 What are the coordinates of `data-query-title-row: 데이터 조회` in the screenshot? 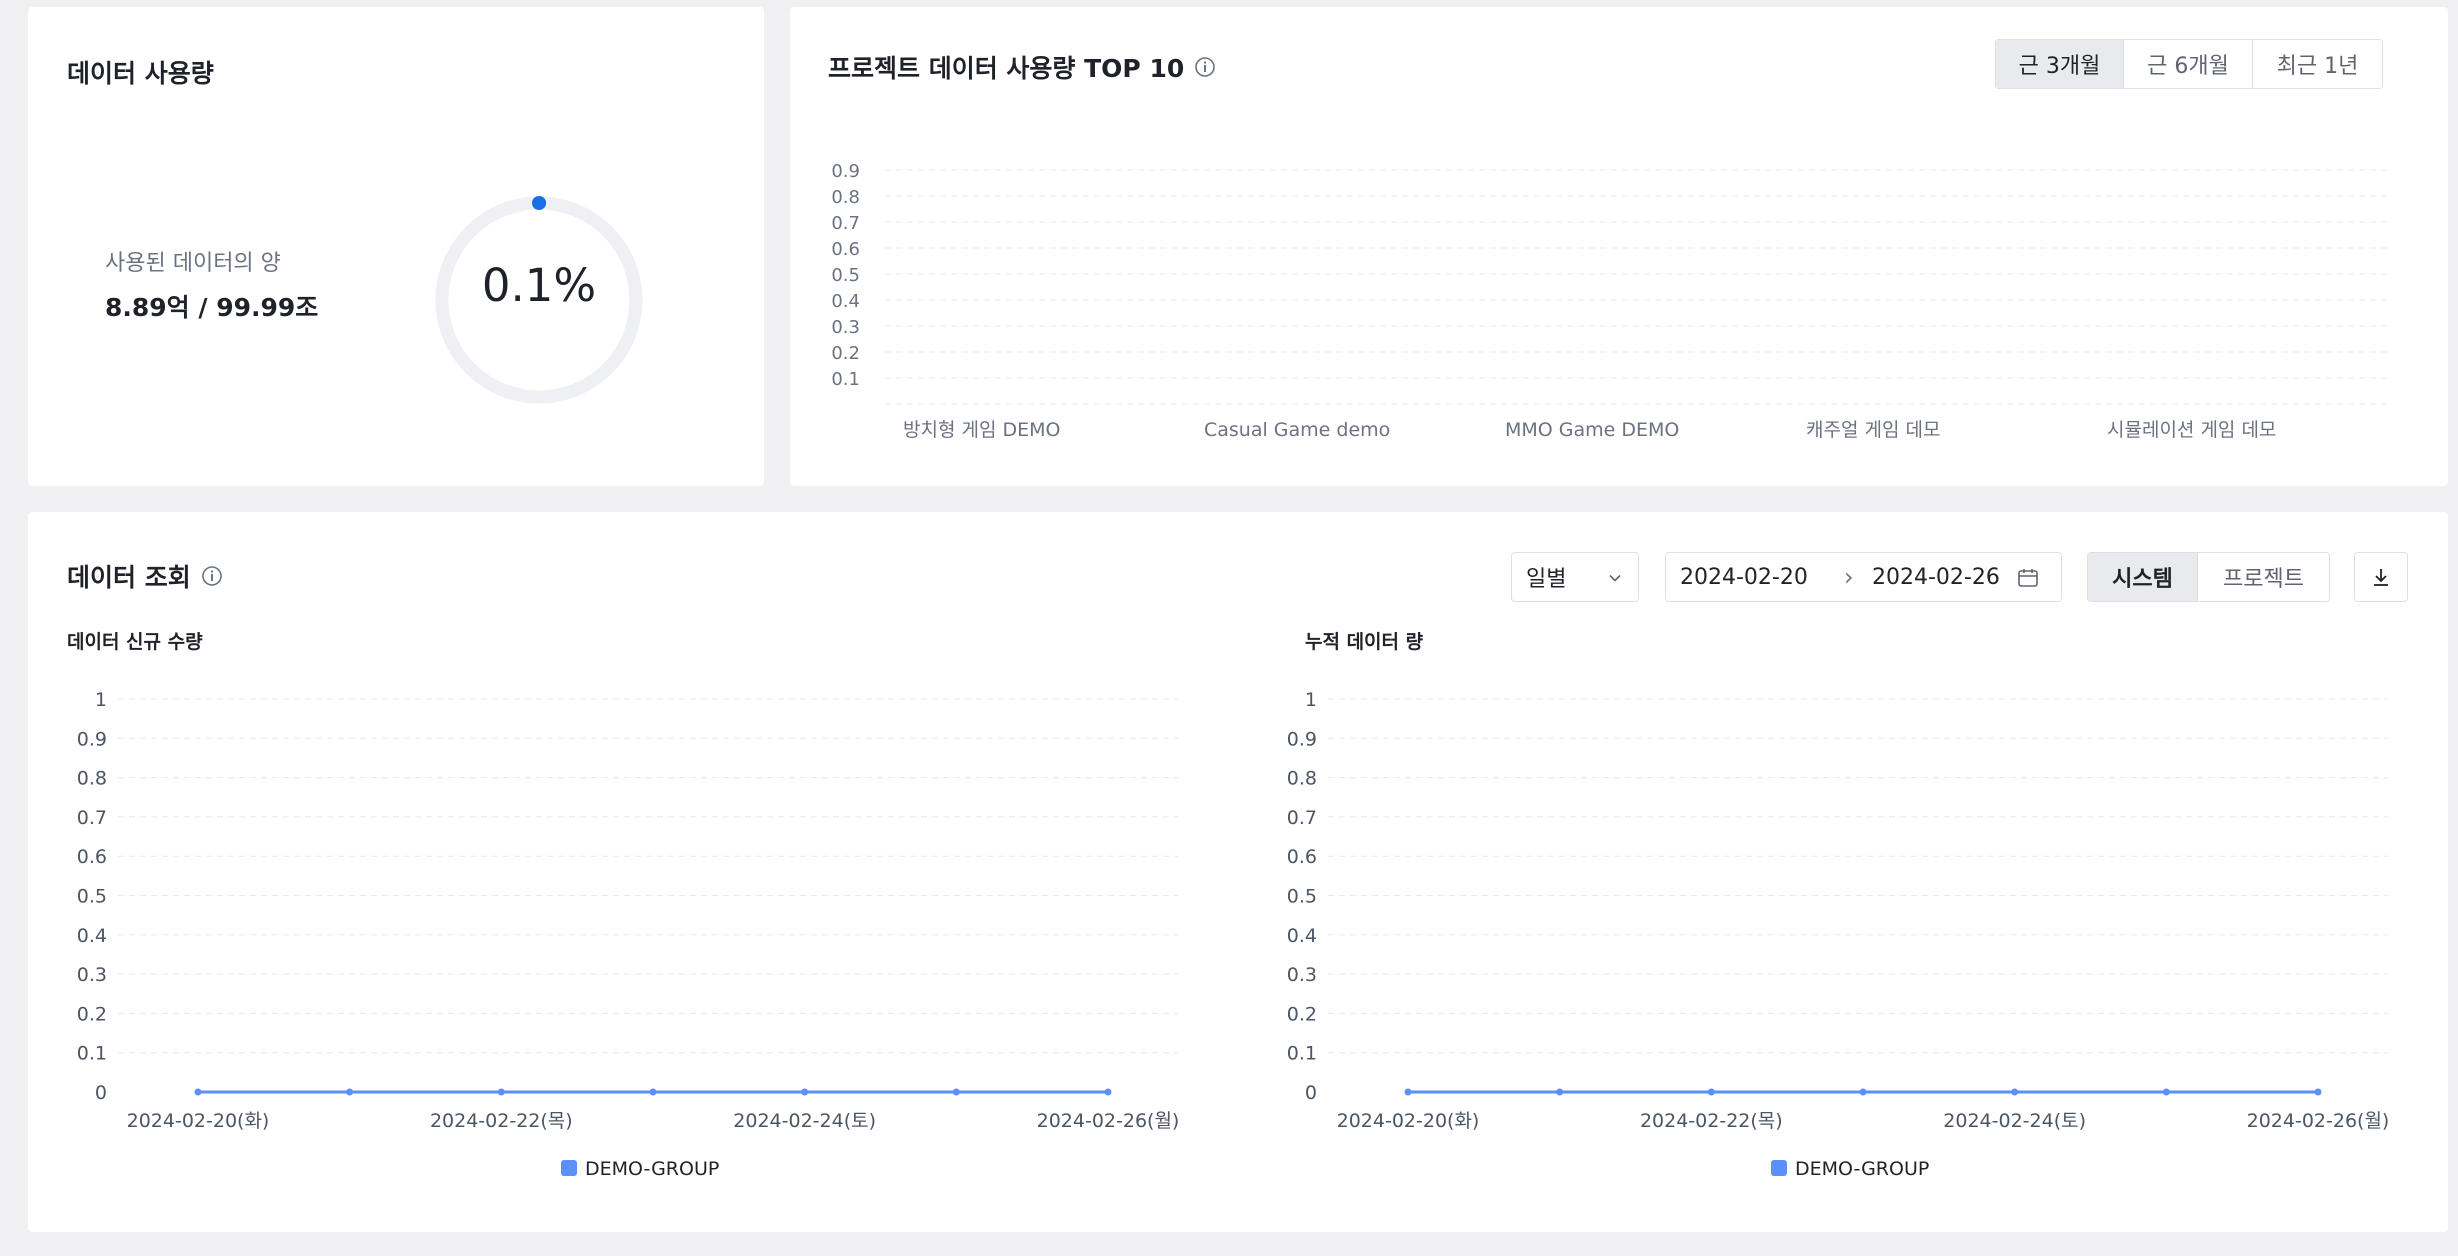 It's located at (145, 576).